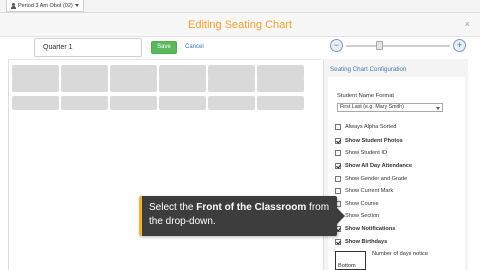  Describe the element at coordinates (362, 204) in the screenshot. I see `option-label: Show Course` at that location.